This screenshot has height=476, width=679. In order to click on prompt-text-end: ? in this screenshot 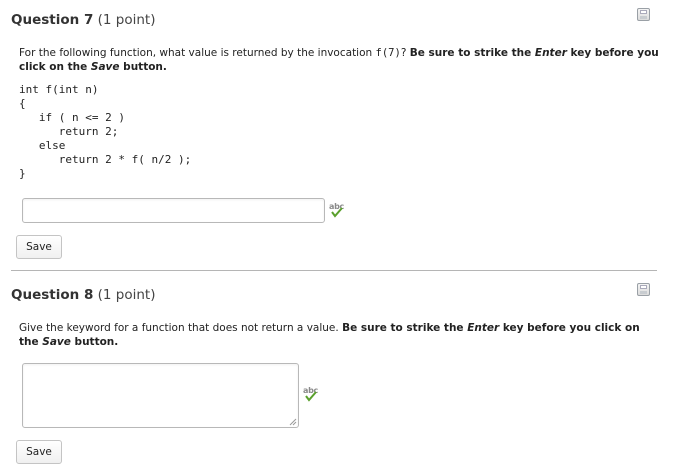, I will do `click(405, 53)`.